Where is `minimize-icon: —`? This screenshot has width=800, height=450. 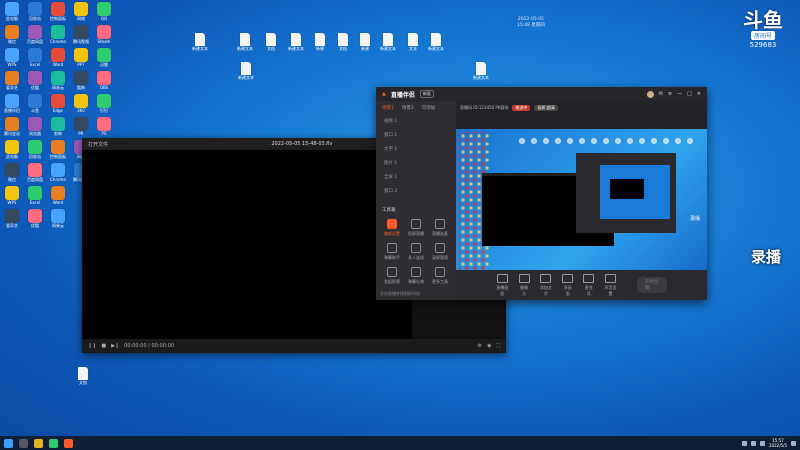 minimize-icon: — is located at coordinates (679, 94).